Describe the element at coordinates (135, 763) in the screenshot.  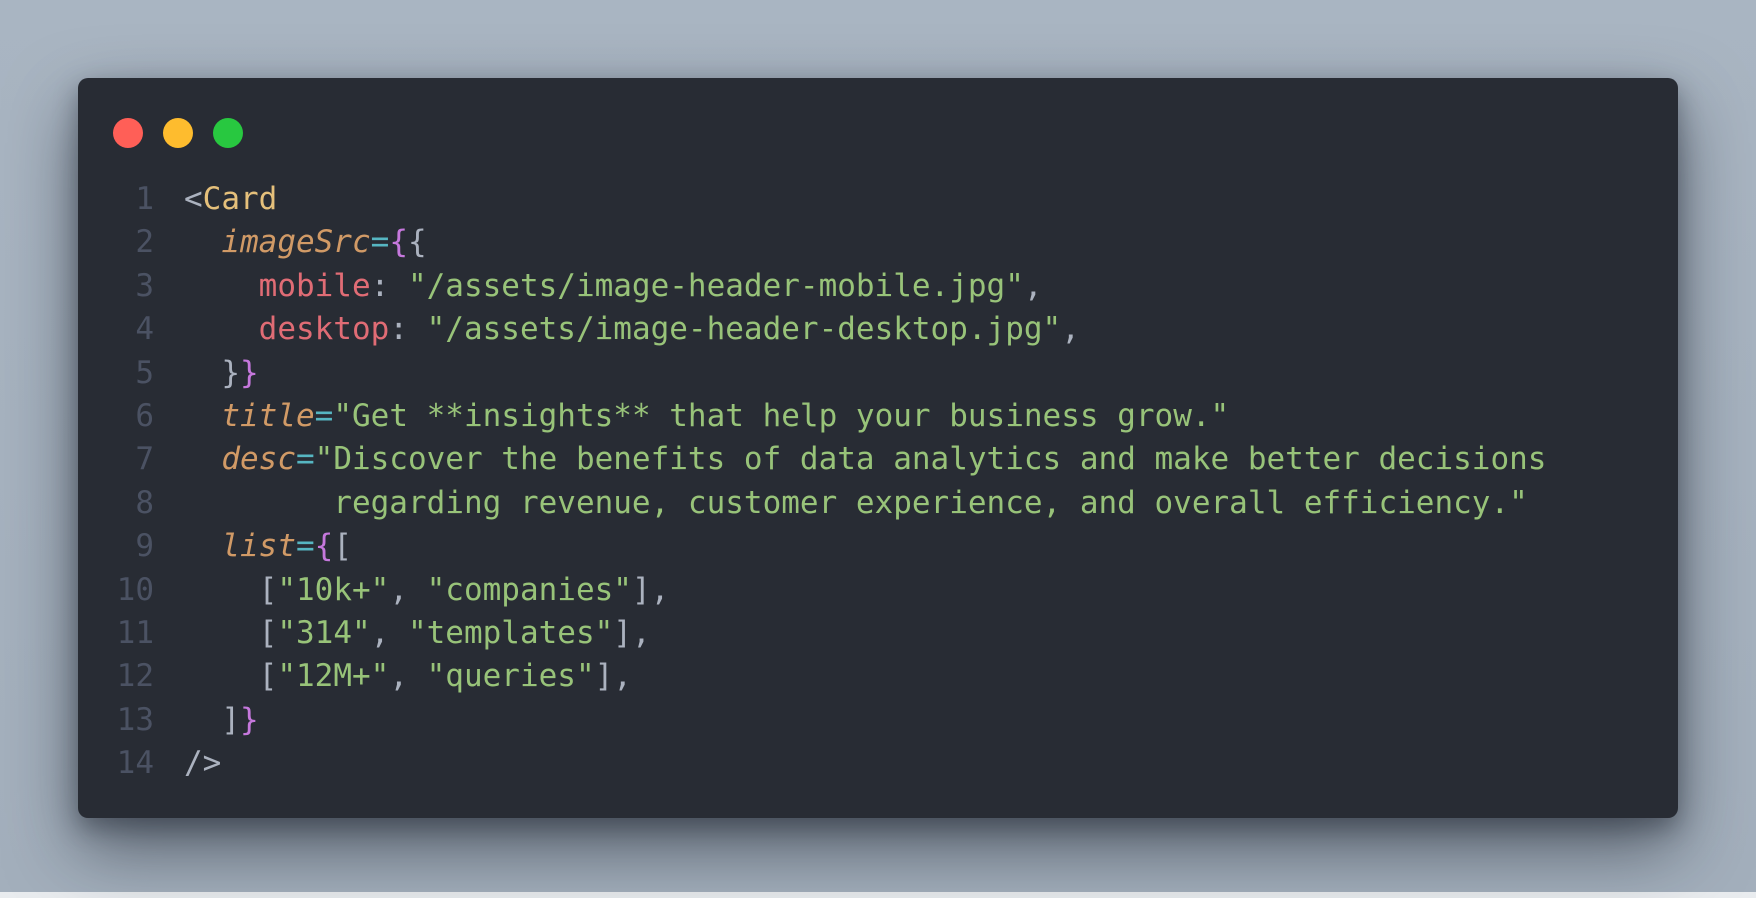
I see `line-number: 14` at that location.